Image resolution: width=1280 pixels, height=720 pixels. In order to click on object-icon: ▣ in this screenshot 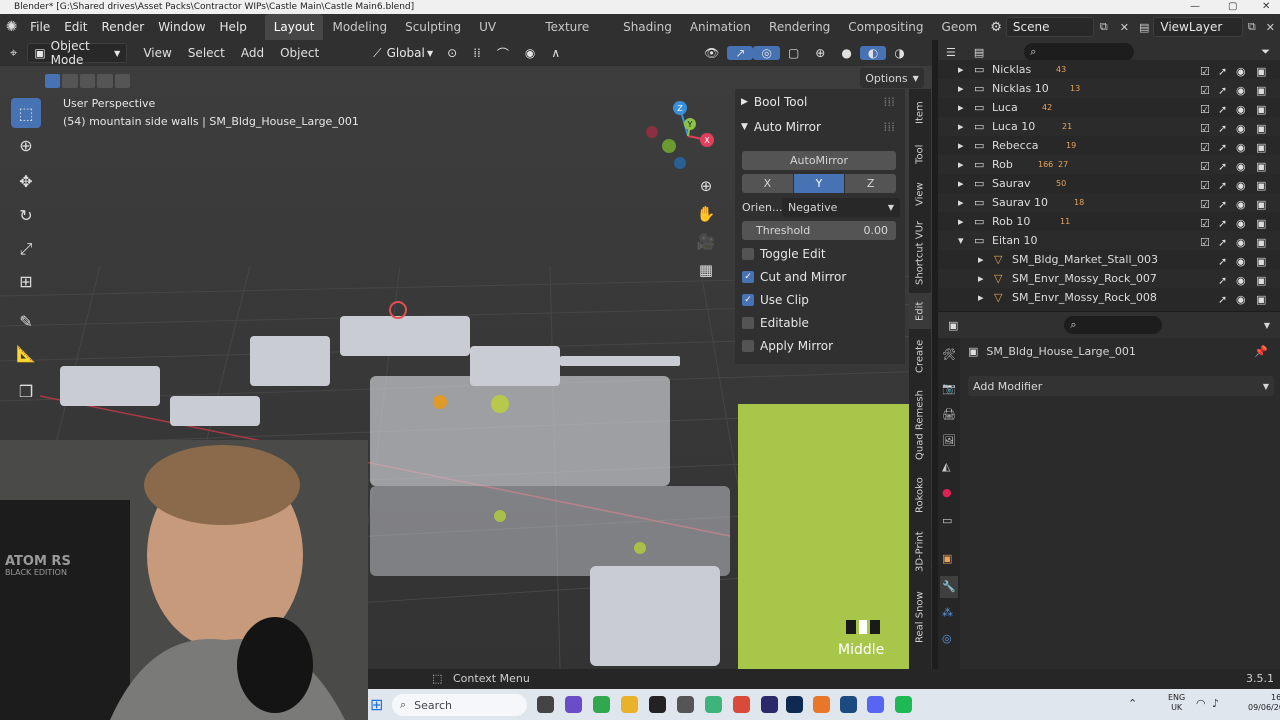, I will do `click(947, 558)`.